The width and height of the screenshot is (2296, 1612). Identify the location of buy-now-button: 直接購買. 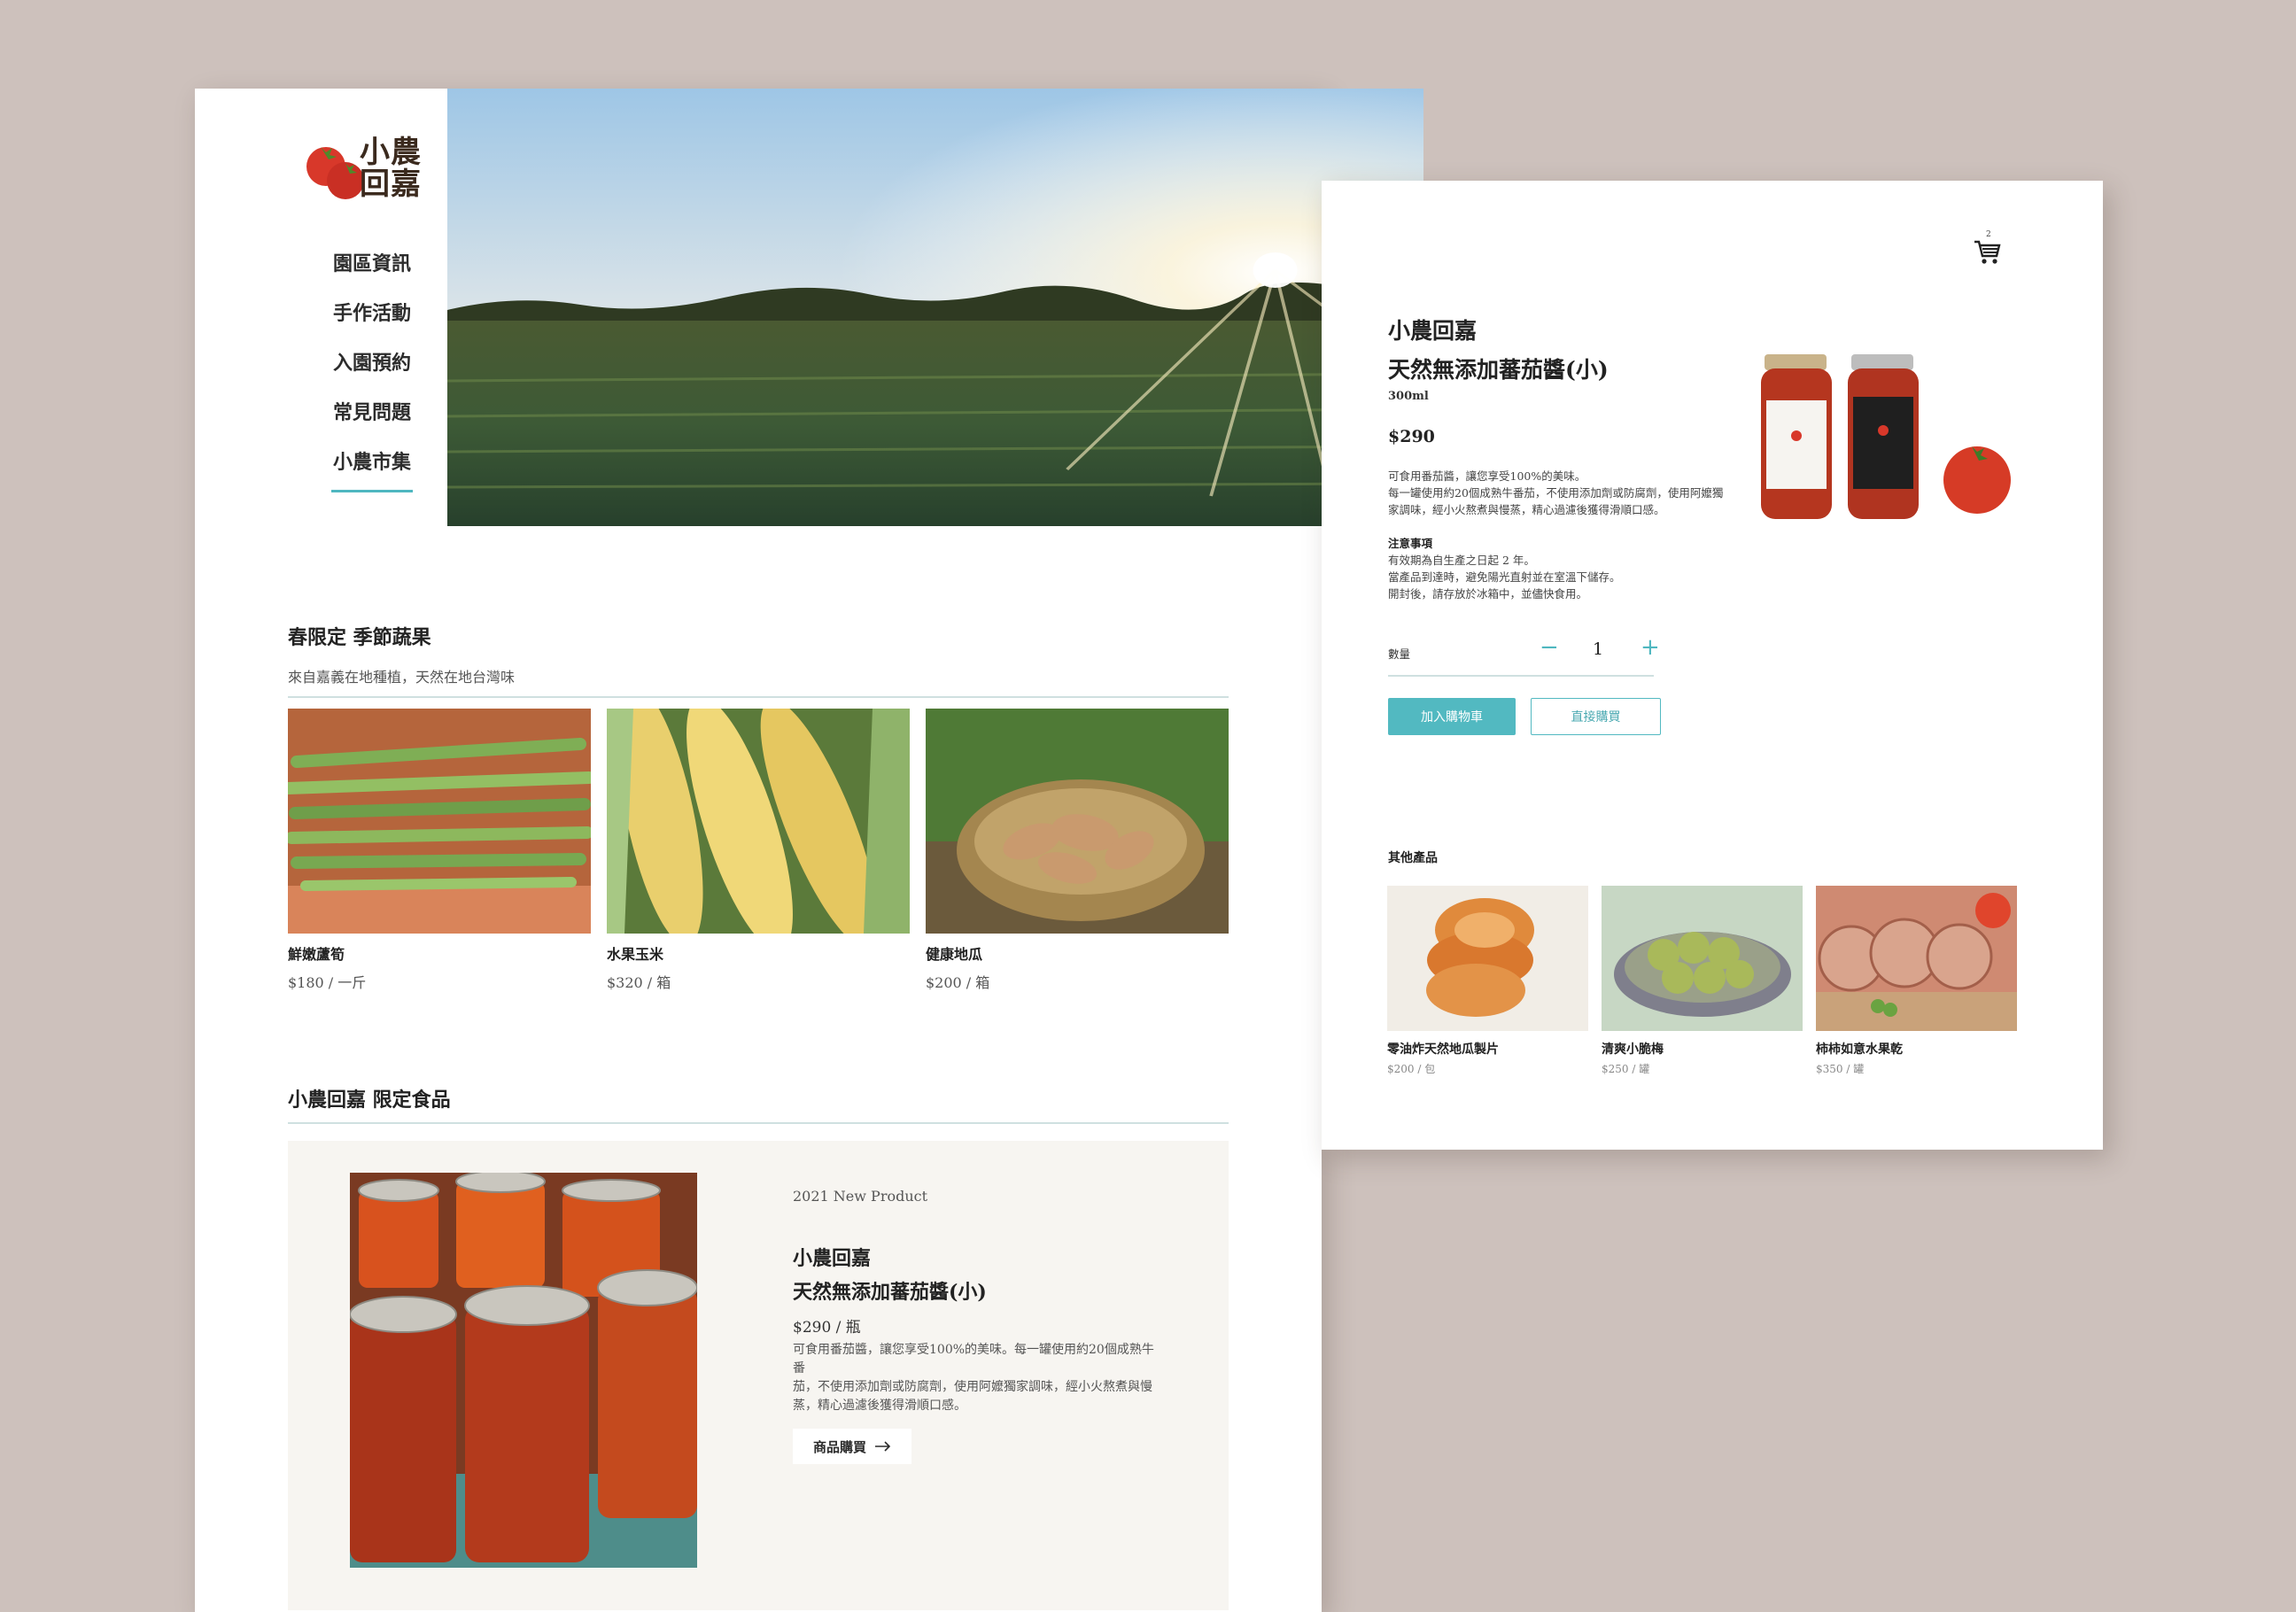
(1596, 716).